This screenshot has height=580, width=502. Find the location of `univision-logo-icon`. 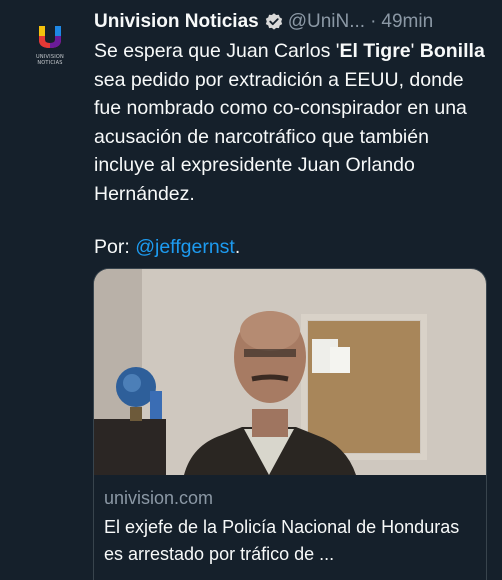

univision-logo-icon is located at coordinates (50, 37).